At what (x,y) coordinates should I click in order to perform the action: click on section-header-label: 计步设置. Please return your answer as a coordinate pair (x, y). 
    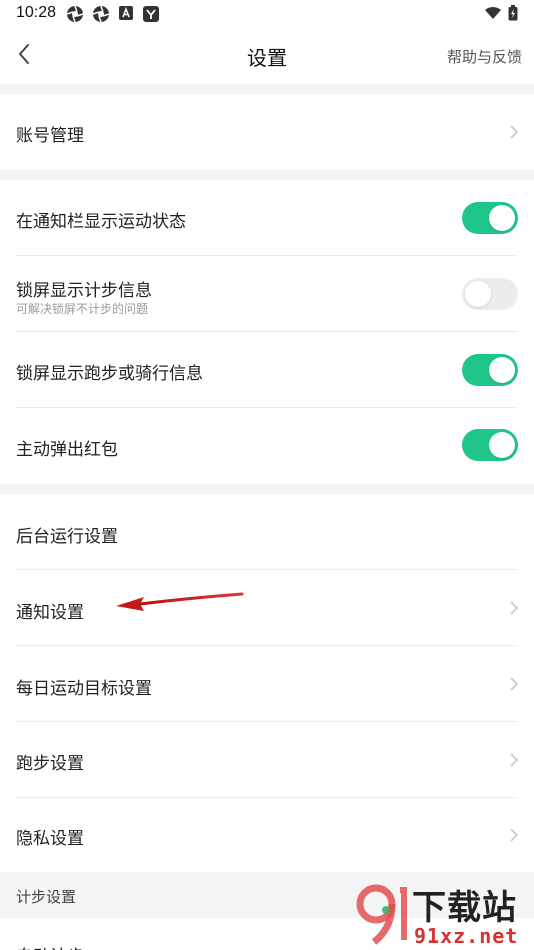
    Looking at the image, I should click on (46, 897).